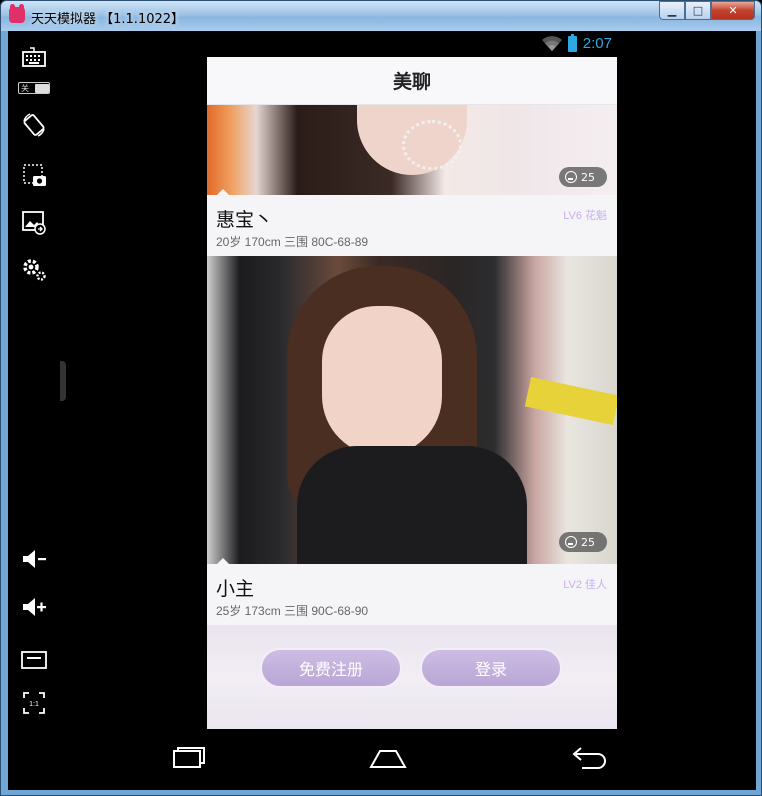  I want to click on status-icons: 2:07, so click(576, 42).